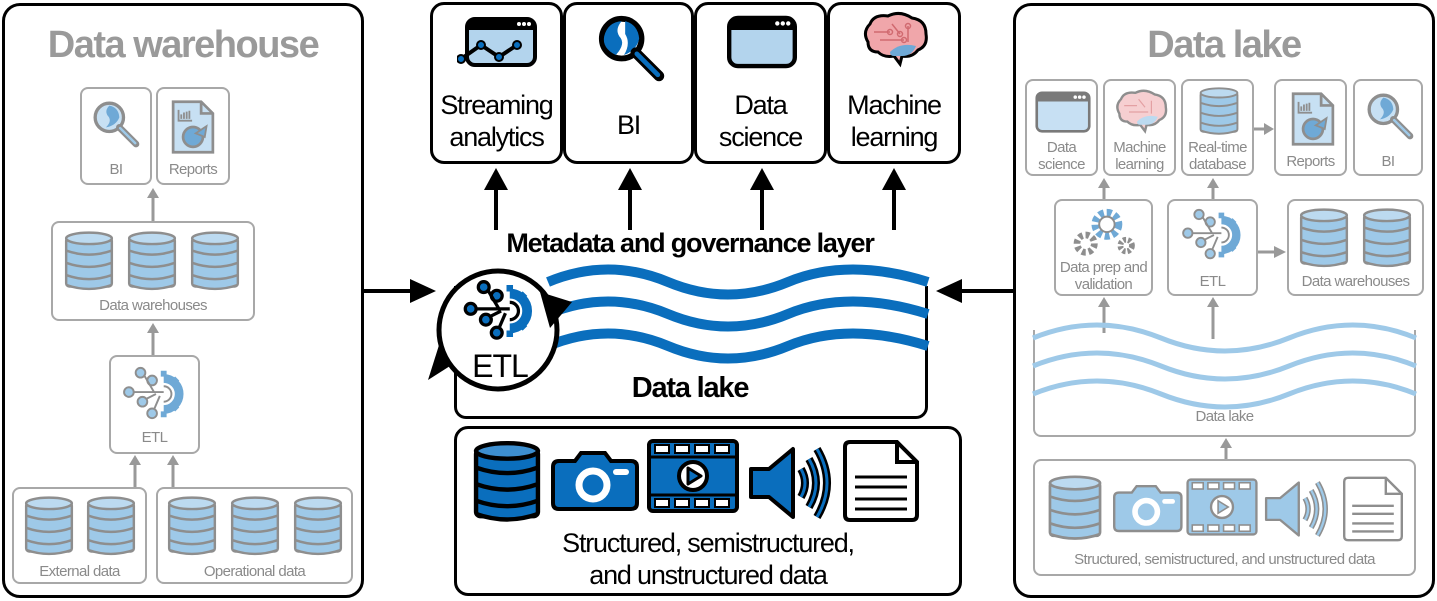 This screenshot has height=601, width=1437. I want to click on arrow-left-icon, so click(976, 291).